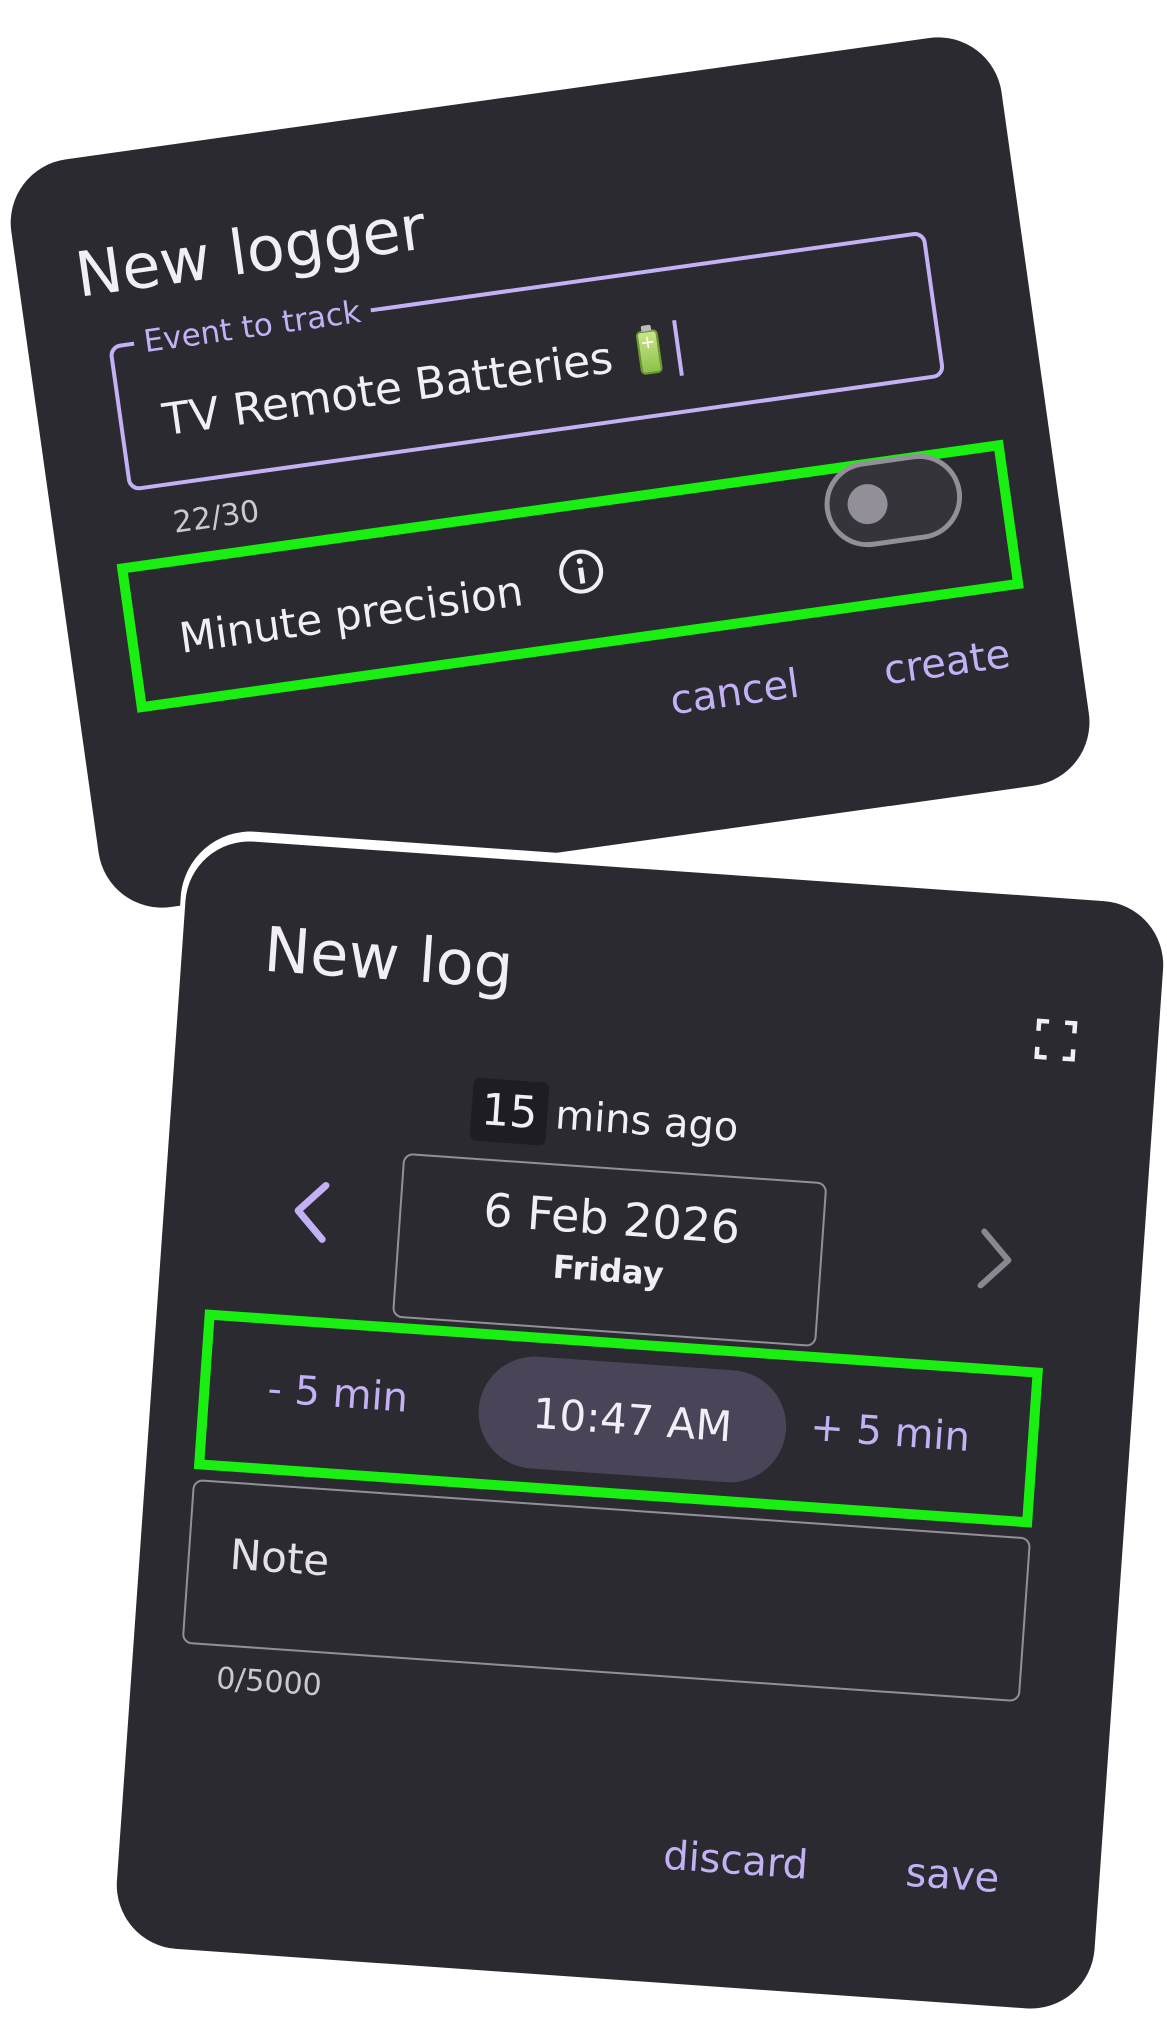 Image resolution: width=1167 pixels, height=2044 pixels. What do you see at coordinates (252, 327) in the screenshot?
I see `event-field-label: Event to track` at bounding box center [252, 327].